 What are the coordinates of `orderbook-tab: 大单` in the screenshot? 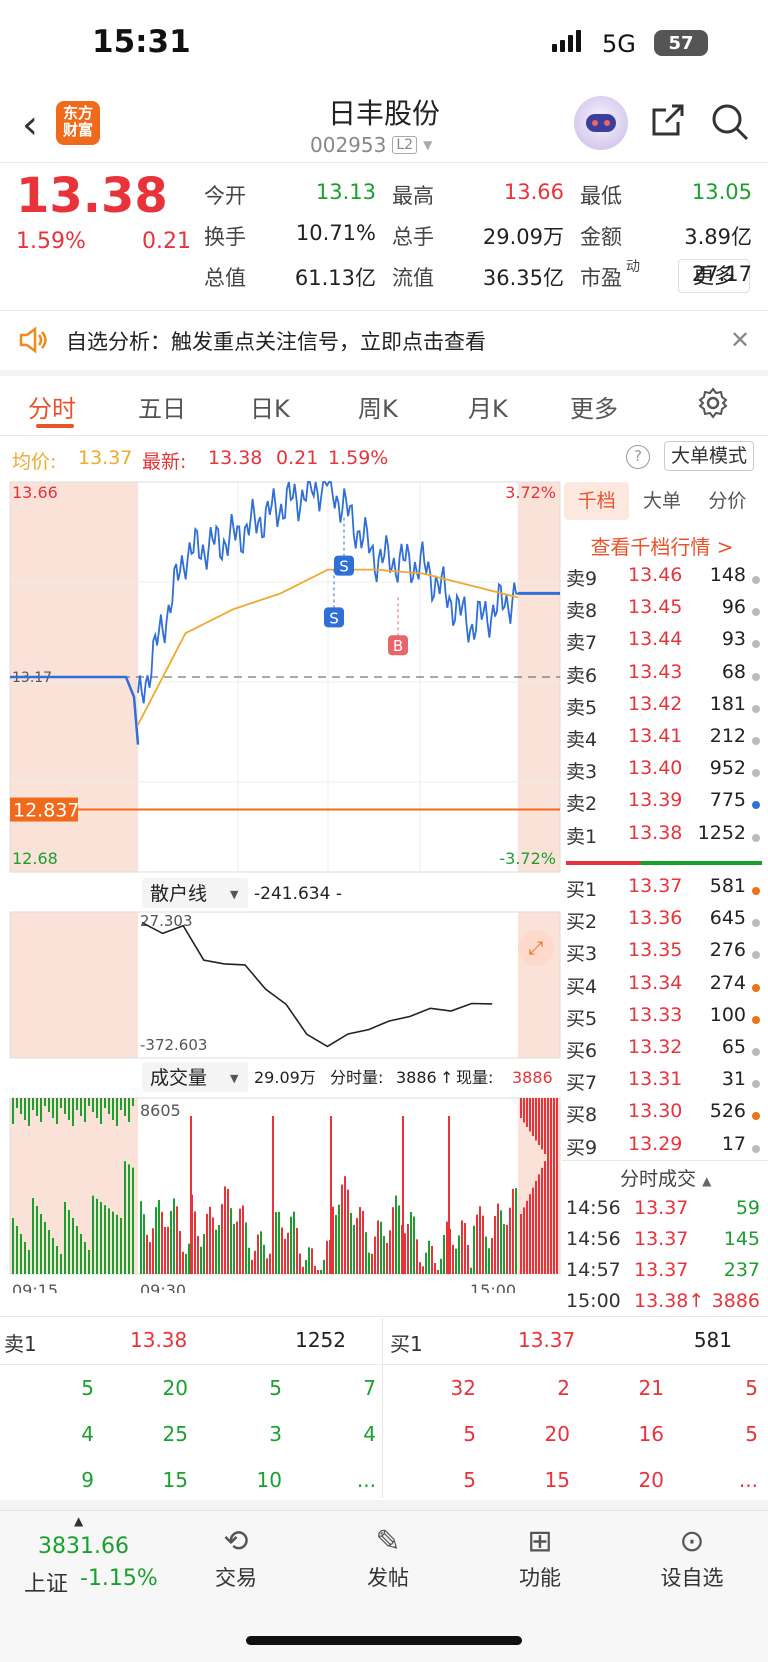 It's located at (661, 501).